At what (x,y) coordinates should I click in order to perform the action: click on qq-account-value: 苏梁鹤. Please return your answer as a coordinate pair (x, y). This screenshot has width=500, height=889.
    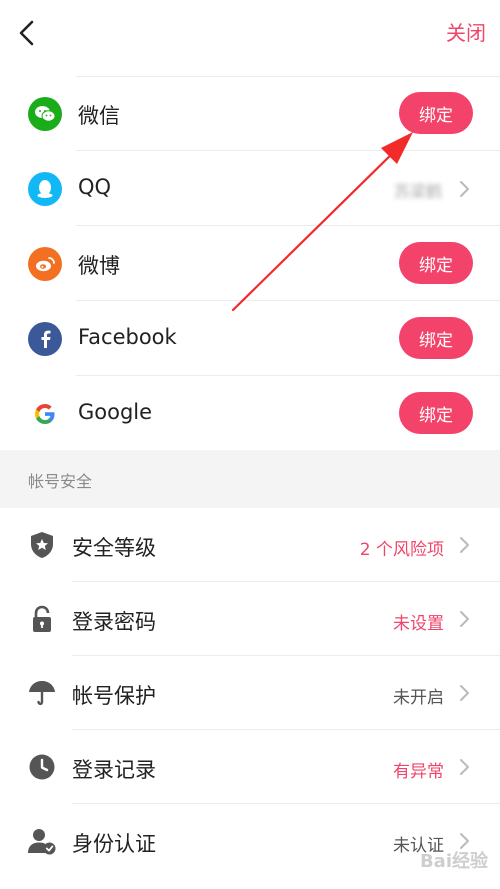
    Looking at the image, I should click on (417, 191).